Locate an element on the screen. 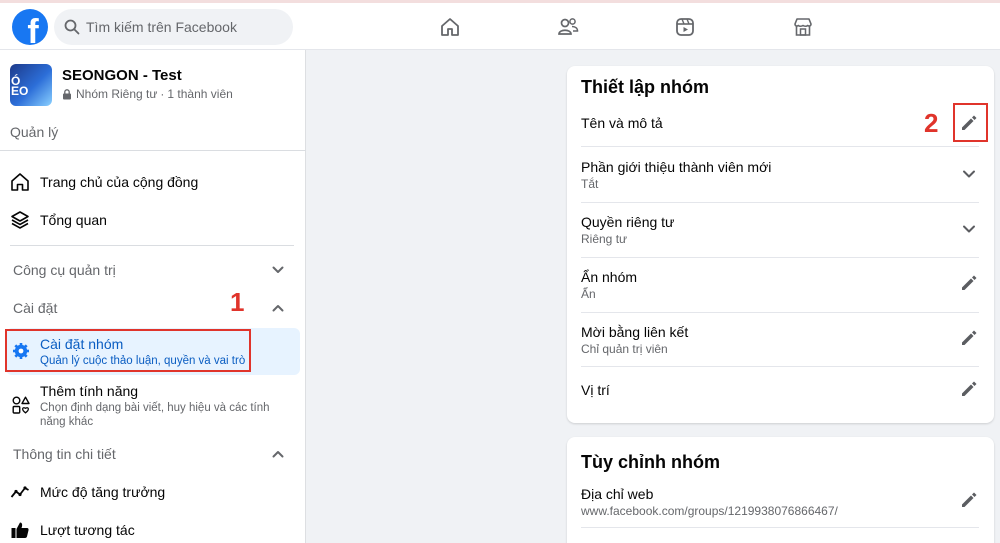 Image resolution: width=1000 pixels, height=543 pixels. setting-label: Địa chỉ web is located at coordinates (617, 494).